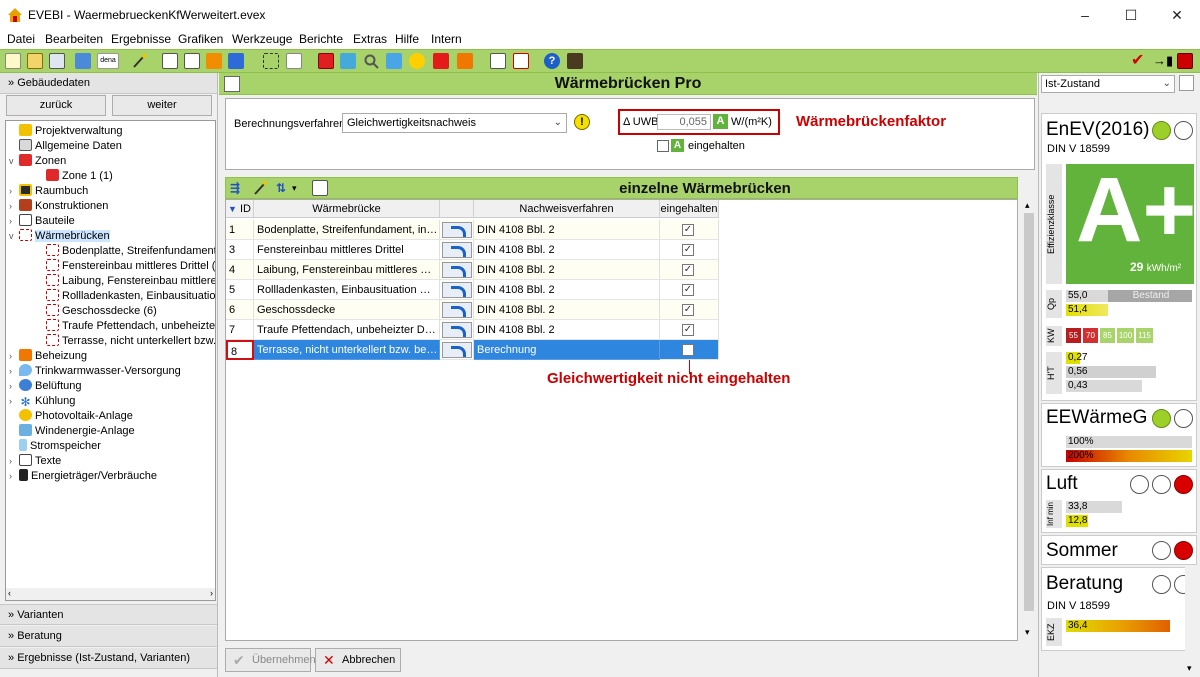 The height and width of the screenshot is (677, 1200). What do you see at coordinates (1085, 15) in the screenshot?
I see `minimize-button: –` at bounding box center [1085, 15].